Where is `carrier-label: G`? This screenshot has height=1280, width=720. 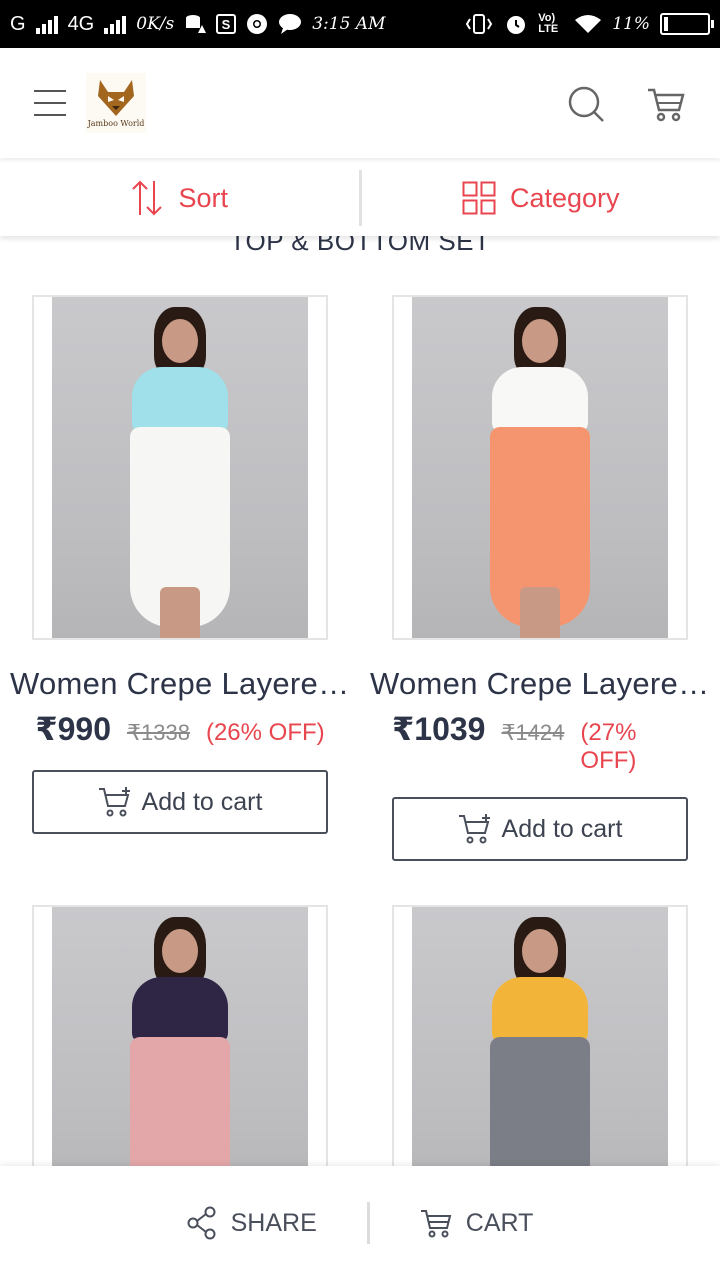 carrier-label: G is located at coordinates (18, 23).